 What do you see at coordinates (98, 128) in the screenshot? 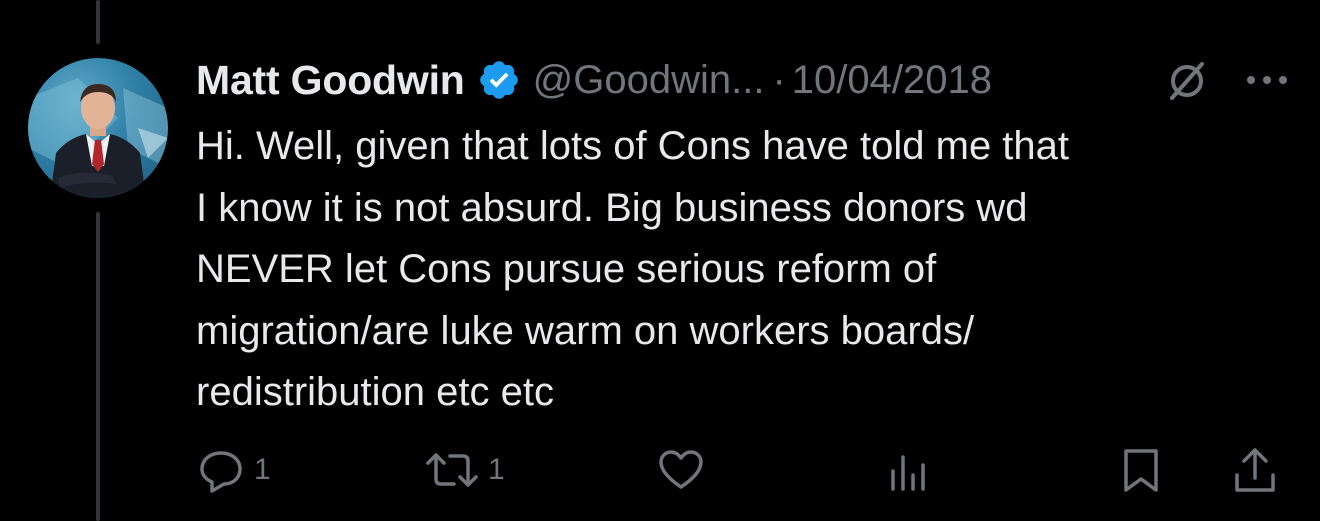
I see `avatar` at bounding box center [98, 128].